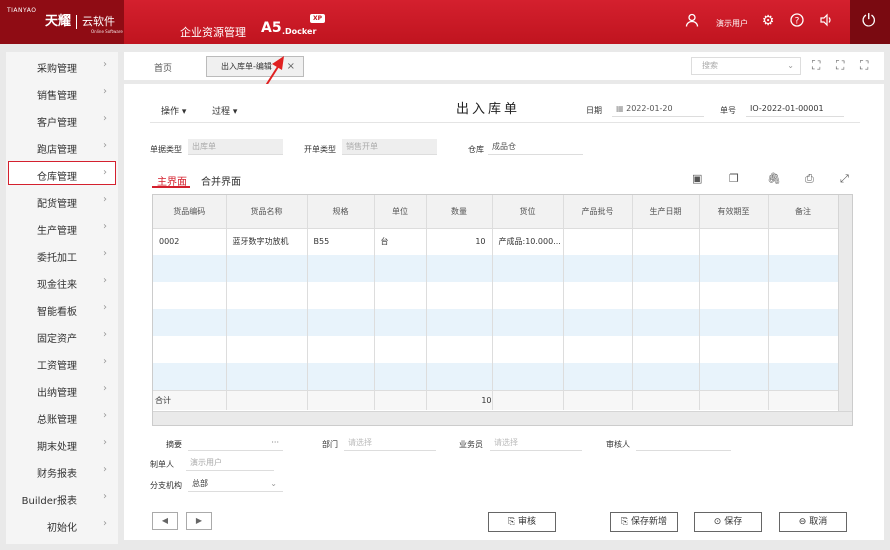 Image resolution: width=890 pixels, height=550 pixels. What do you see at coordinates (666, 212) in the screenshot?
I see `column-header: 生产日期` at bounding box center [666, 212].